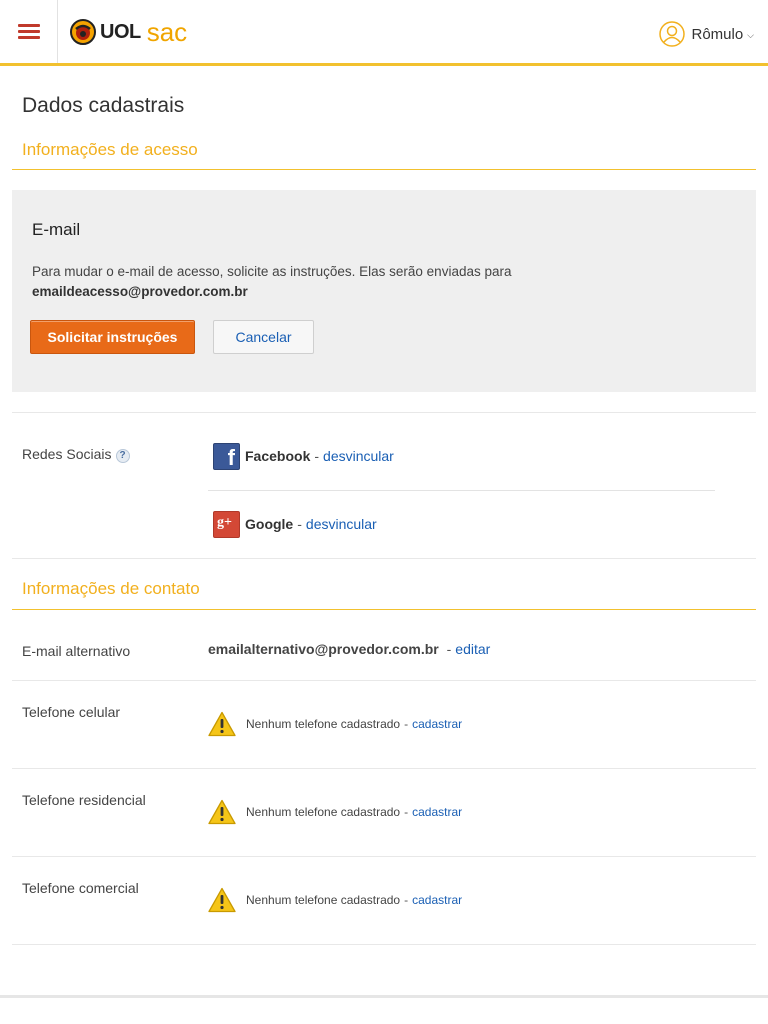 The width and height of the screenshot is (768, 1024). I want to click on google-unlink-link: desvincular, so click(341, 524).